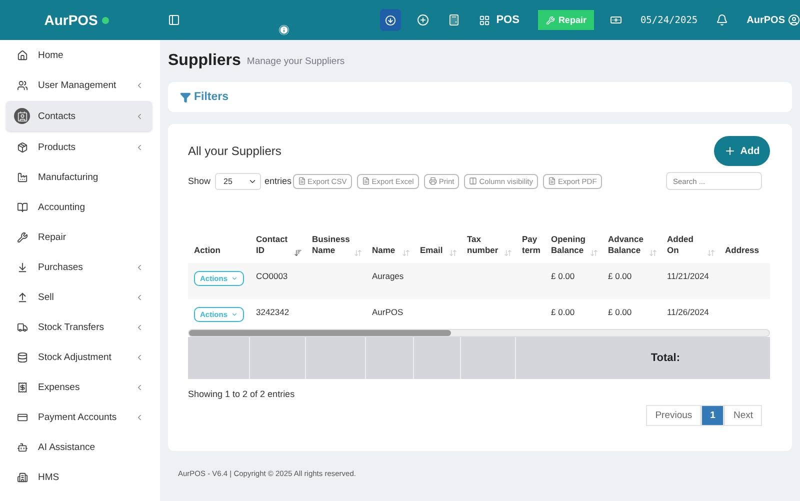  Describe the element at coordinates (531, 245) in the screenshot. I see `column-header: Pay term` at that location.